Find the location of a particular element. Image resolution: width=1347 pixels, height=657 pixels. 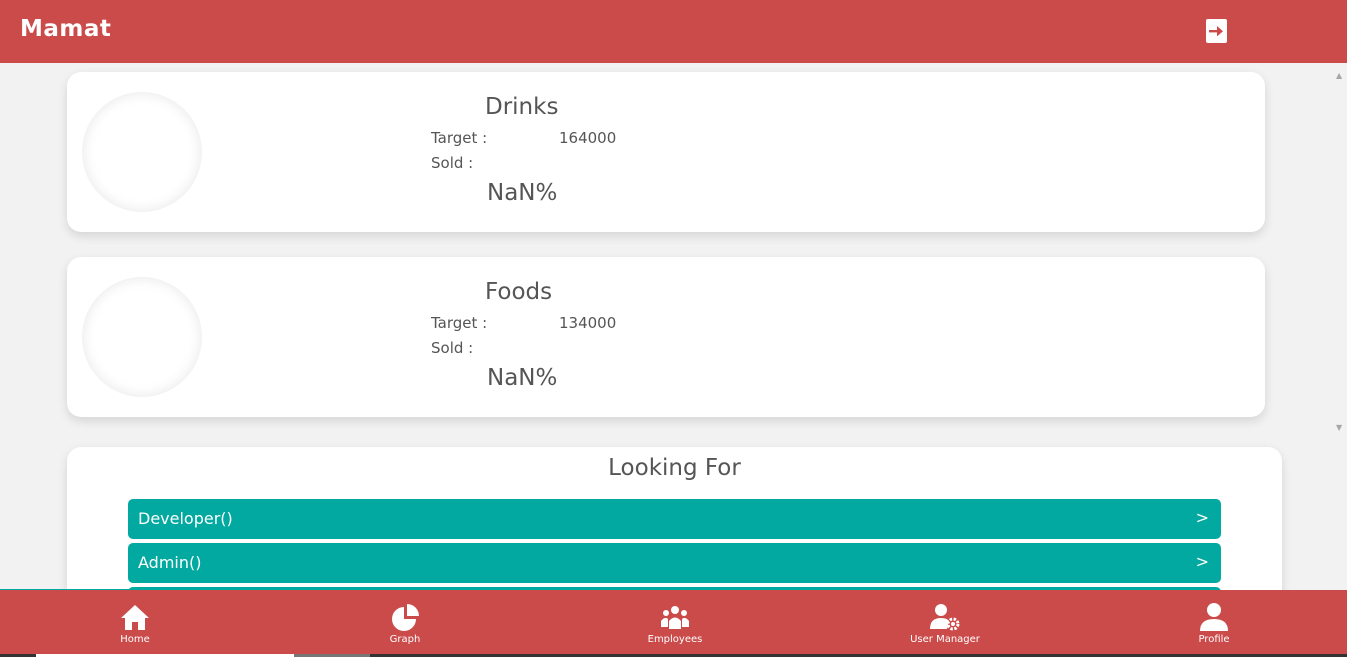

user-icon is located at coordinates (1214, 617).